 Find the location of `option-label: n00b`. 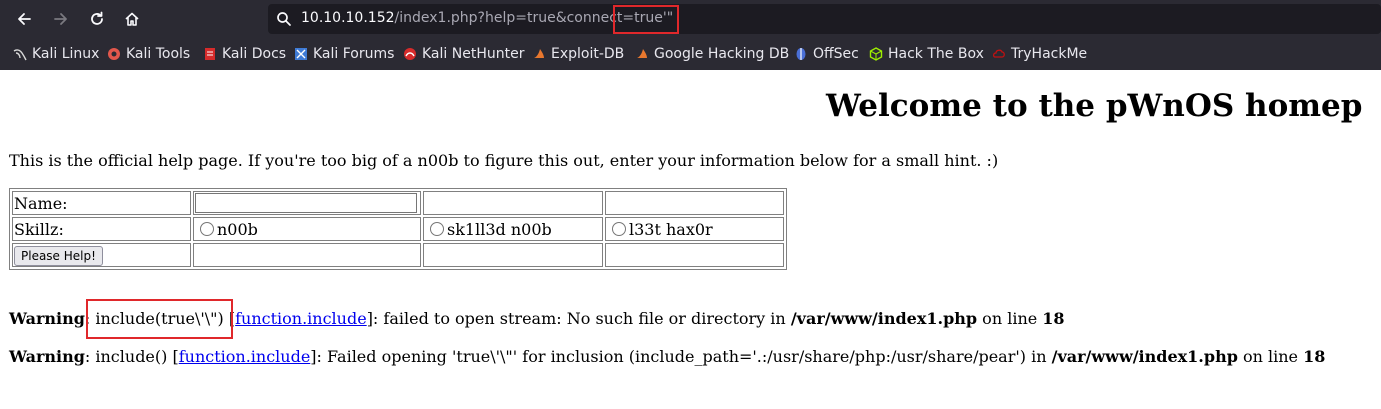

option-label: n00b is located at coordinates (237, 229).